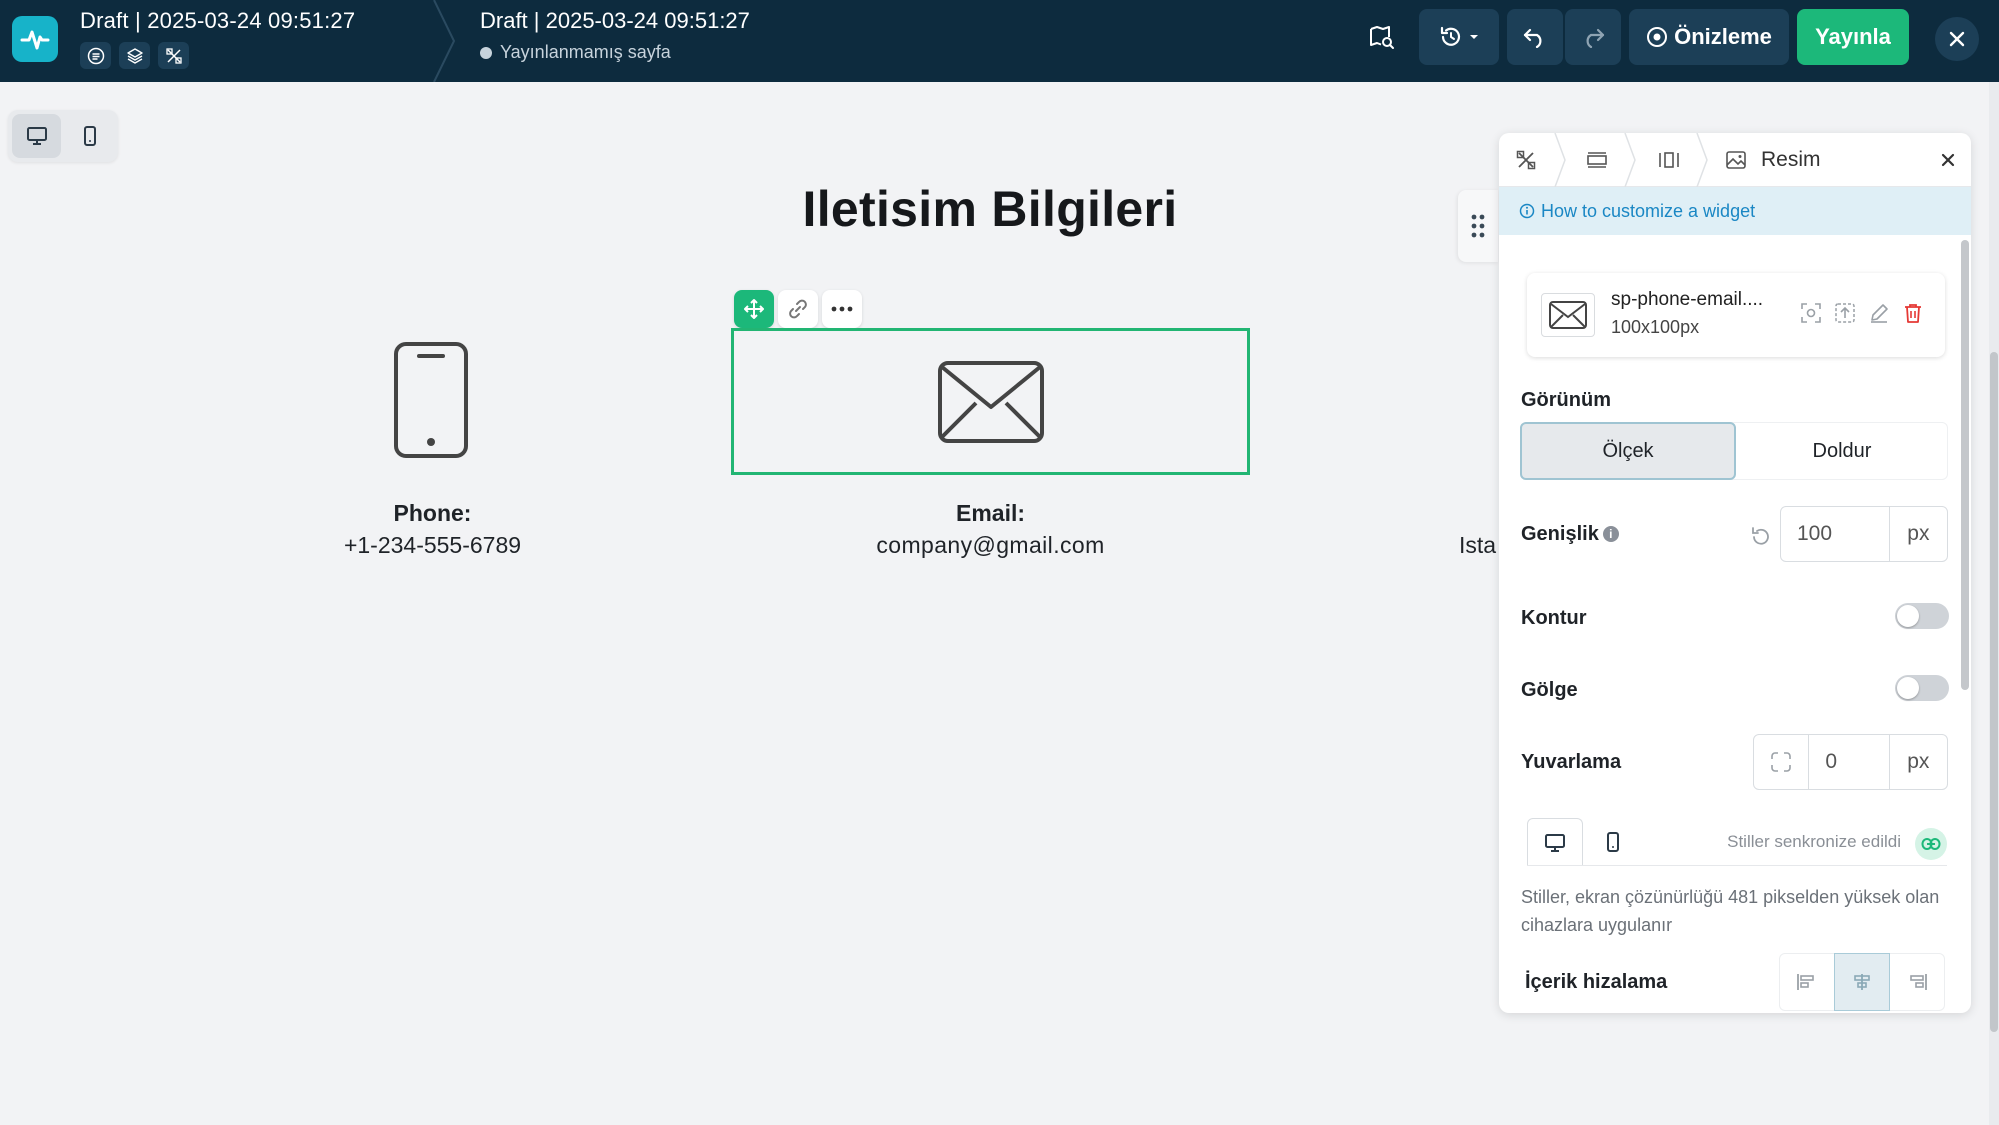 The height and width of the screenshot is (1125, 1999). I want to click on draft-title: Draft | 2025-03-24 09:51:27, so click(218, 20).